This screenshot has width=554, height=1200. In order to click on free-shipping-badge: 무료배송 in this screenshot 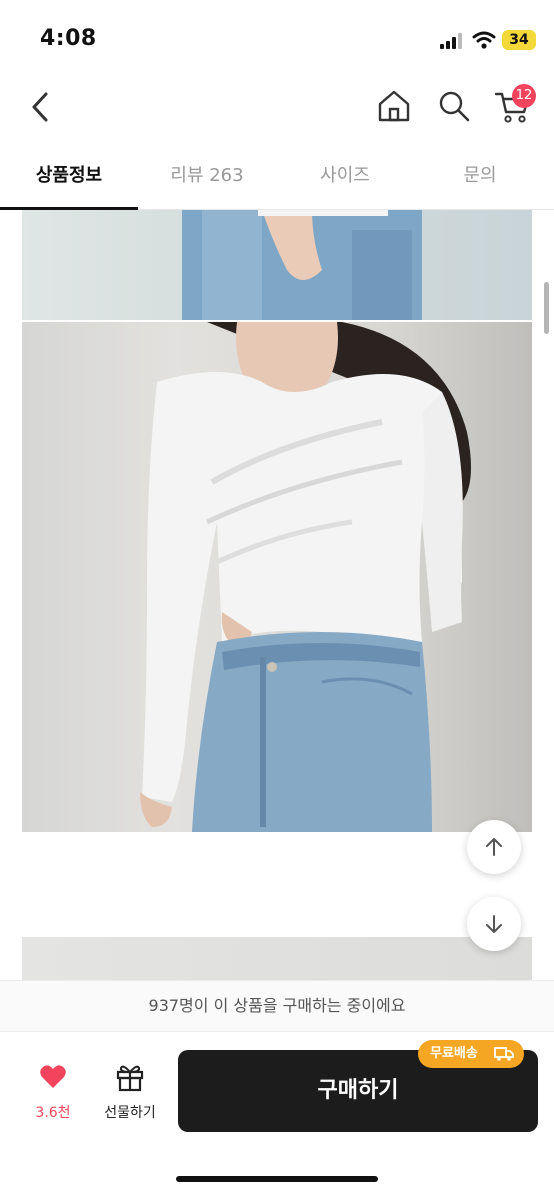, I will do `click(471, 1054)`.